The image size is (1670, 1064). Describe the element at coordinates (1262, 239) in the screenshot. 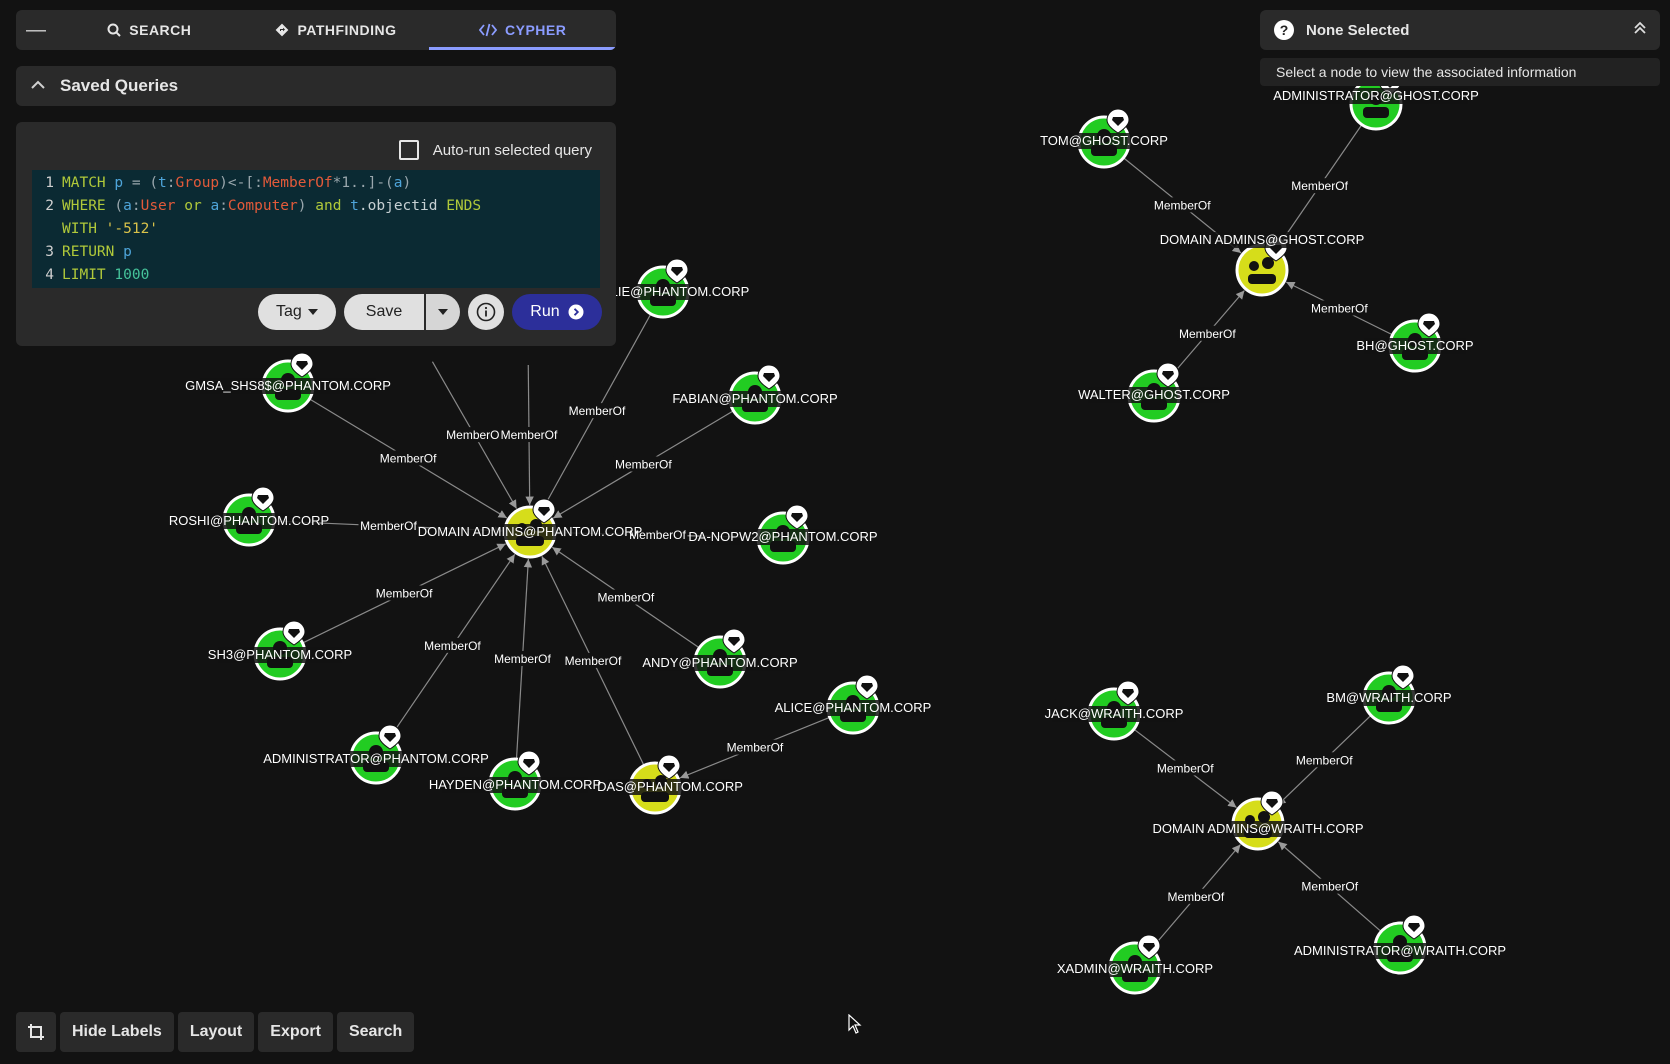

I see `node-label: DOMAIN ADMINS@GHOST.CORP` at that location.